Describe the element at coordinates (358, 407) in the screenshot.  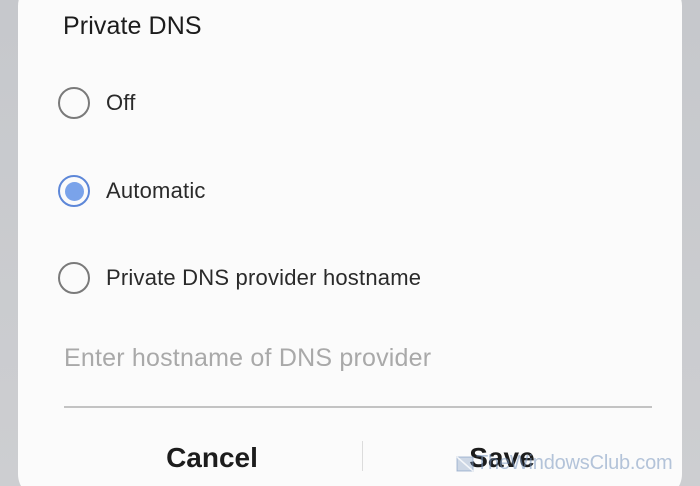
I see `hostname-input-underline` at that location.